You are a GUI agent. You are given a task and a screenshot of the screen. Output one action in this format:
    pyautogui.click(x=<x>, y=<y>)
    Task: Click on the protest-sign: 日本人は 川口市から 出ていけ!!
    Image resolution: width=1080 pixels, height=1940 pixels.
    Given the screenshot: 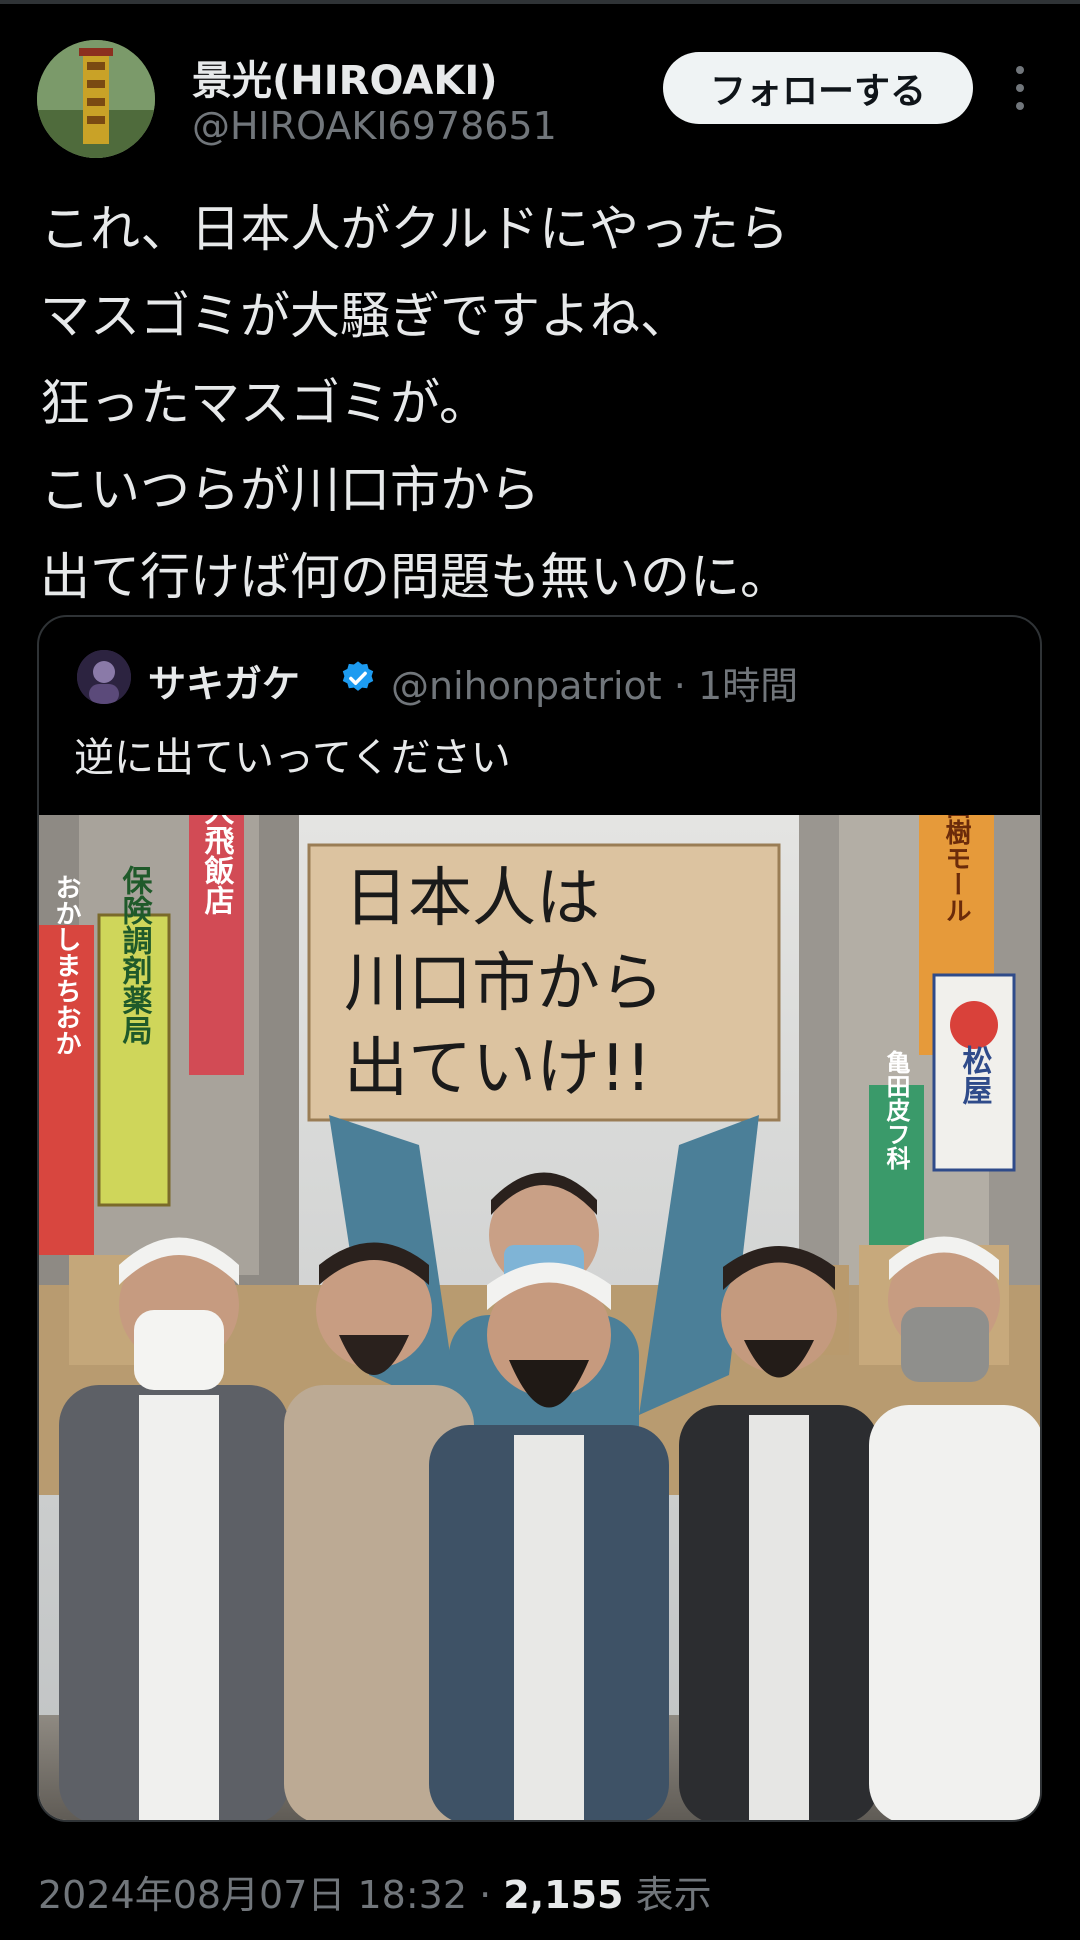 What is the action you would take?
    pyautogui.click(x=544, y=982)
    